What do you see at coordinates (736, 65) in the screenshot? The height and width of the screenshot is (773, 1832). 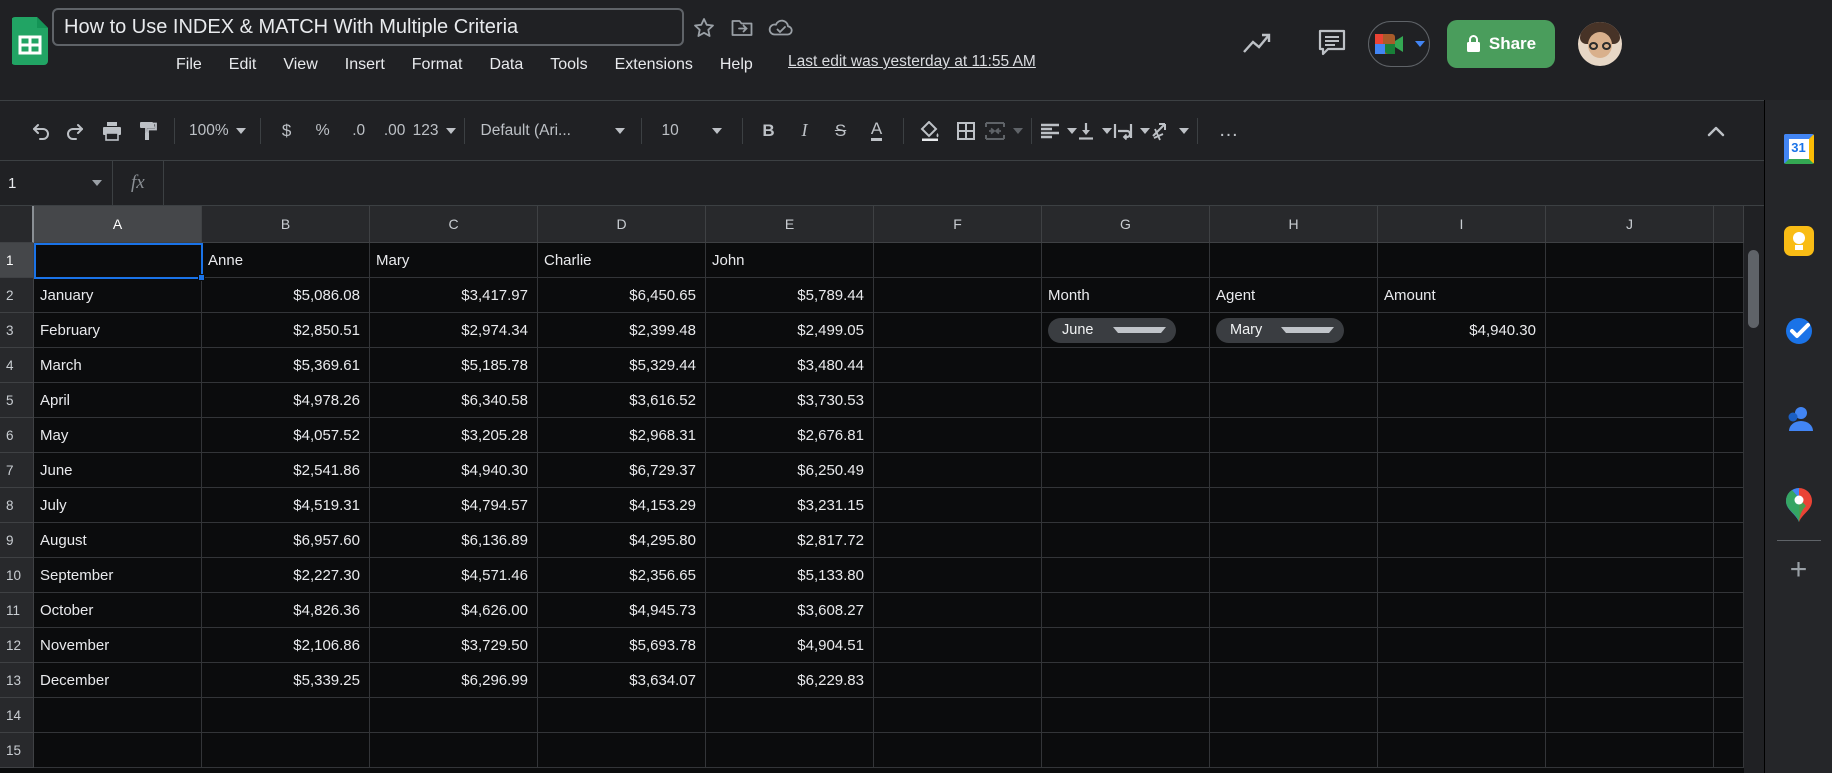 I see `menu-help: Help` at bounding box center [736, 65].